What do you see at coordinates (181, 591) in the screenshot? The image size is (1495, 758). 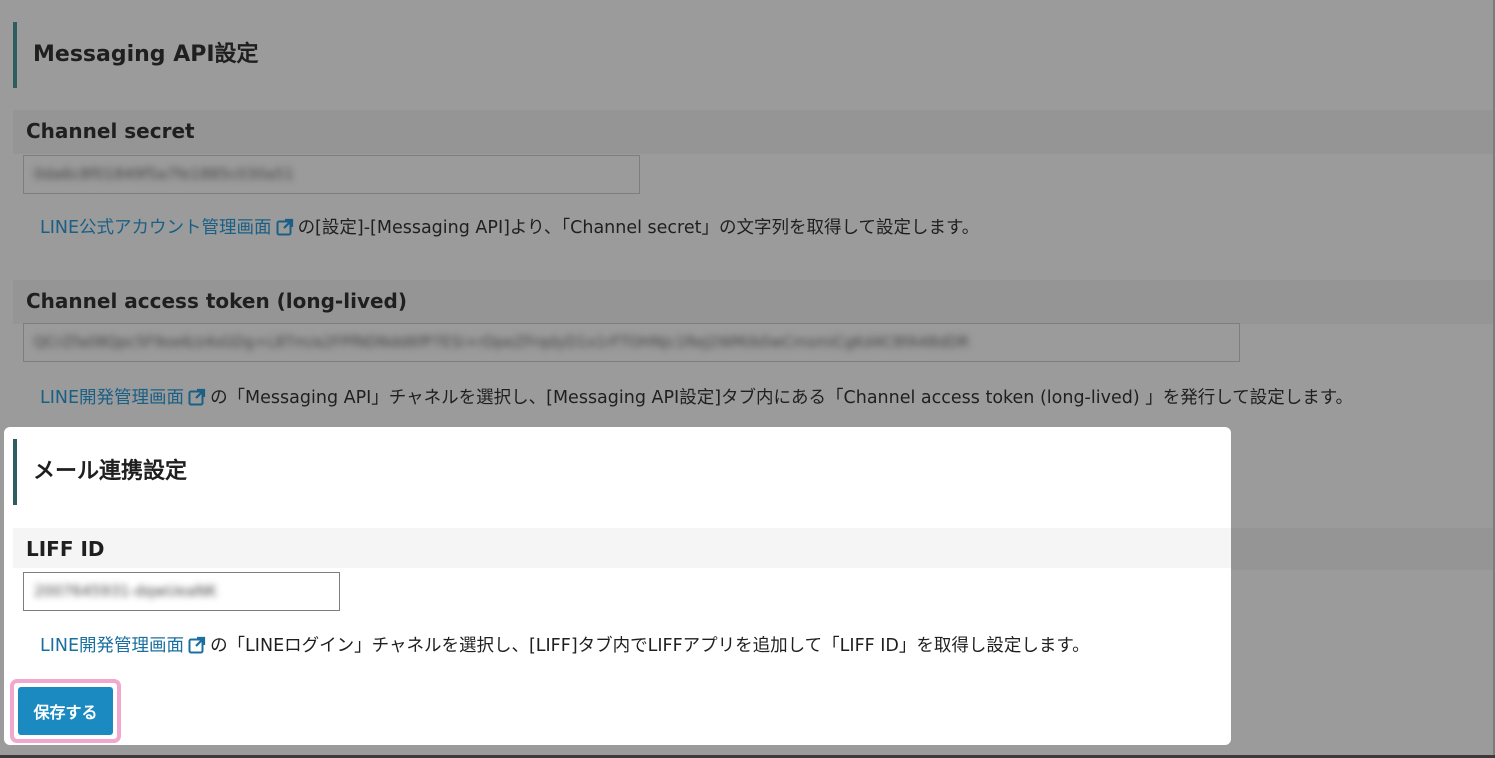 I see `liff-id-input: 2007645931-dqwUeaNK` at bounding box center [181, 591].